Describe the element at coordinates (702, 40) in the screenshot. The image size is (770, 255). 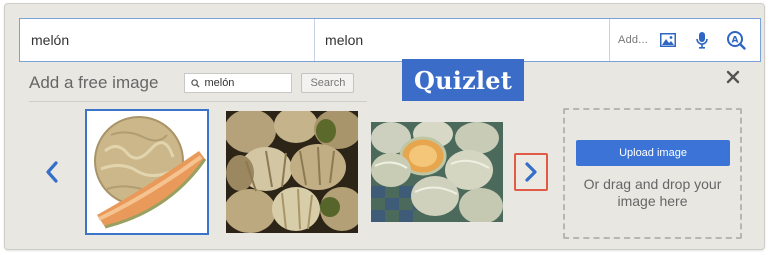
I see `microphone-icon` at that location.